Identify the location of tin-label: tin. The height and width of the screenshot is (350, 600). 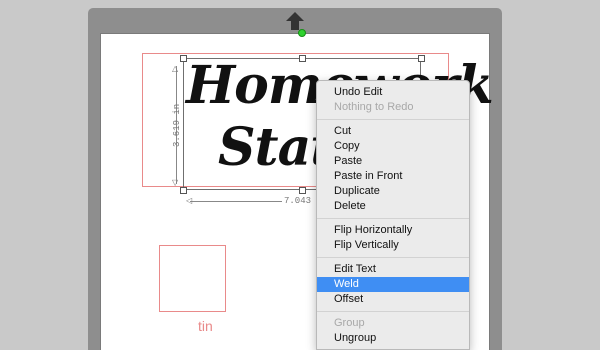
(205, 326).